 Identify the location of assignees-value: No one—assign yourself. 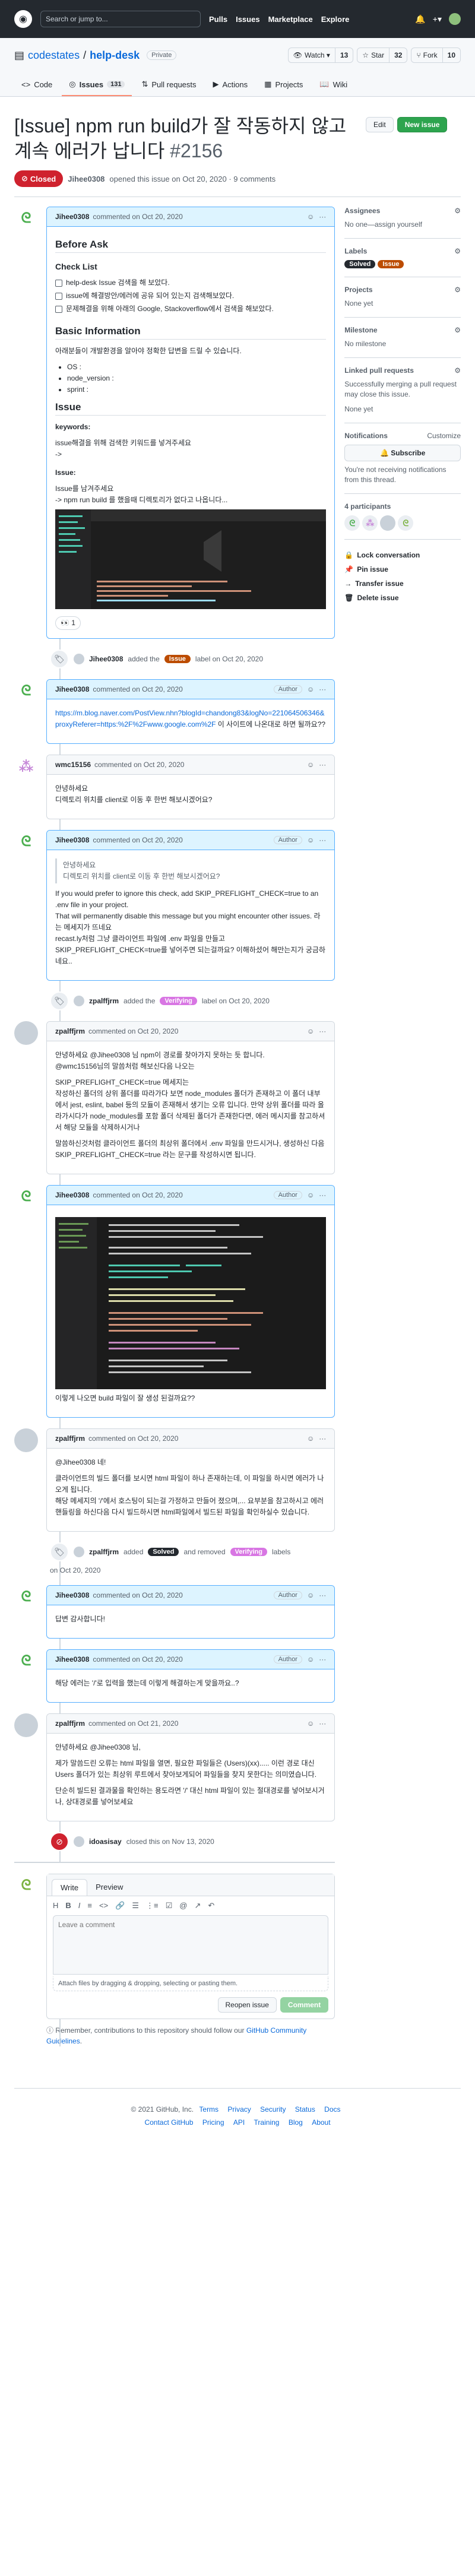
(402, 225).